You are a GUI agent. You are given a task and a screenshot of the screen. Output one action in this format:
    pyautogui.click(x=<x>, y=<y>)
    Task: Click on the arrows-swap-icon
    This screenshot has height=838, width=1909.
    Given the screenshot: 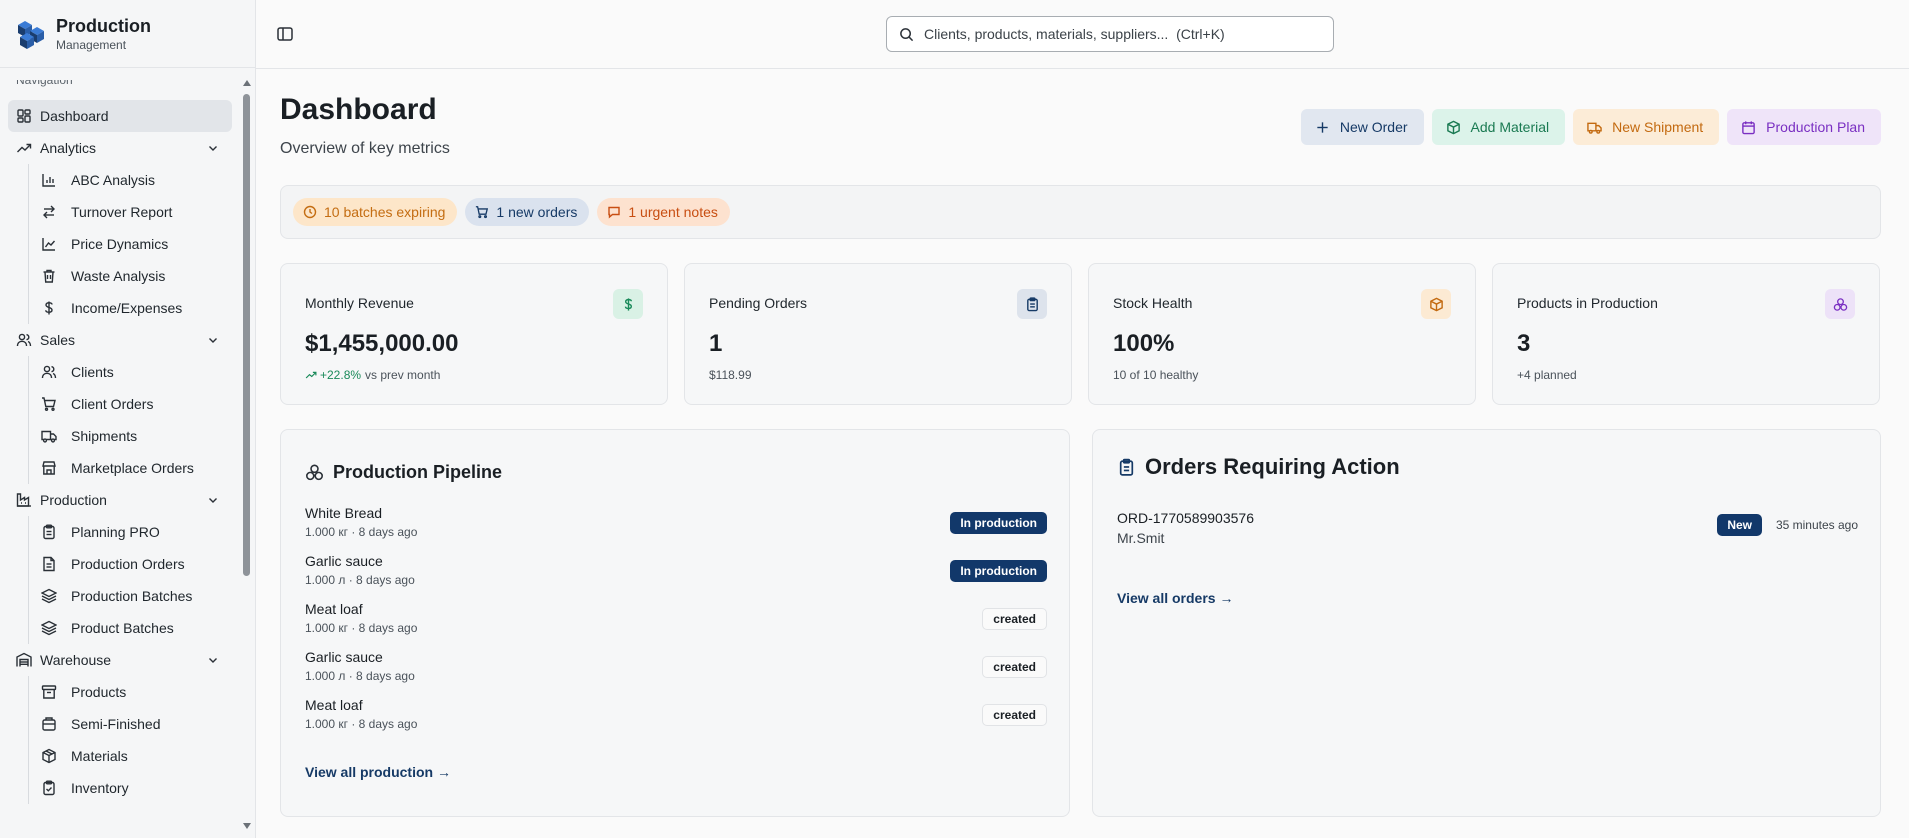 What is the action you would take?
    pyautogui.click(x=49, y=212)
    